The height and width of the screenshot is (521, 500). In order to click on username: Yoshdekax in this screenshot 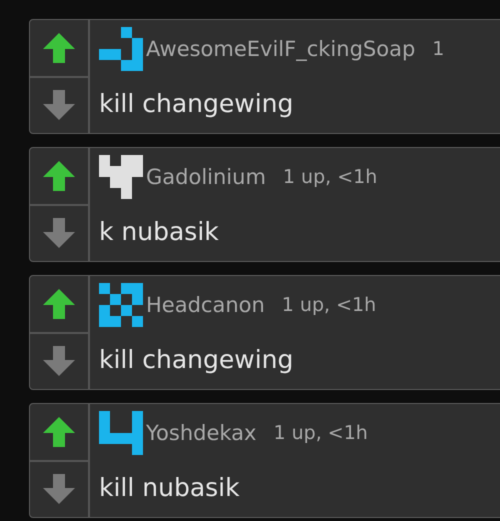, I will do `click(201, 432)`.